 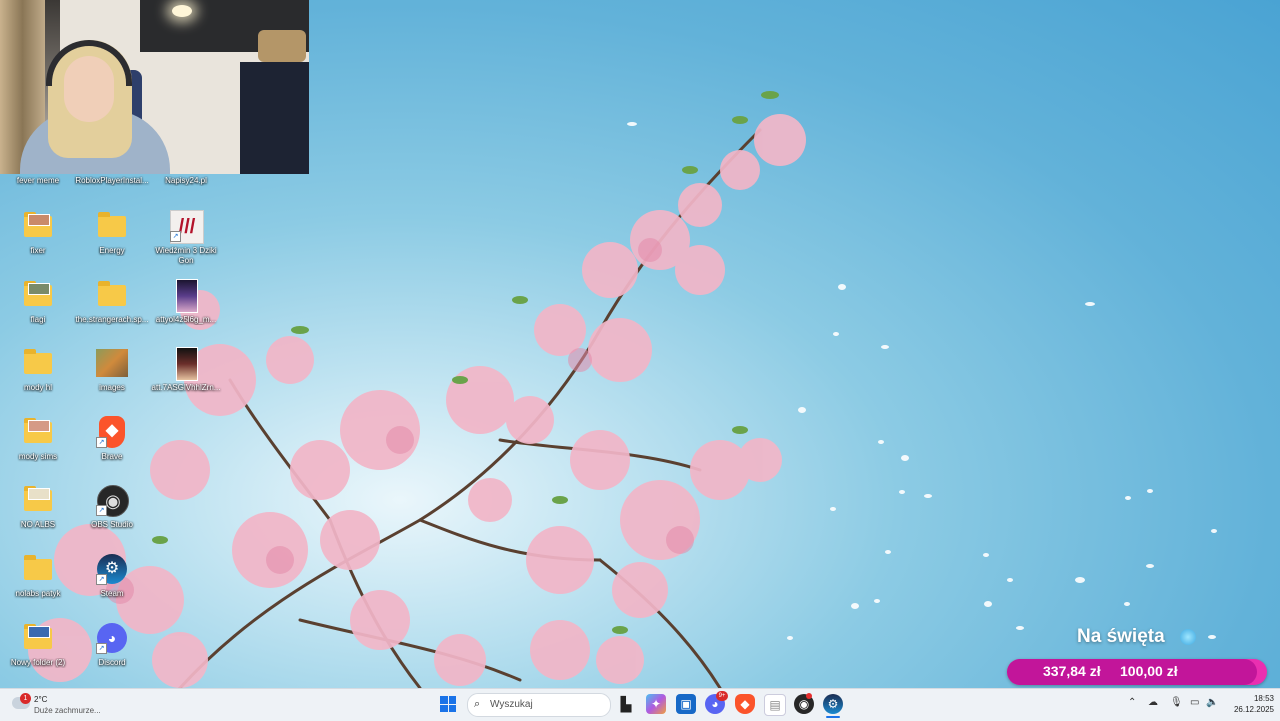 I want to click on webcam-speaker, so click(x=282, y=46).